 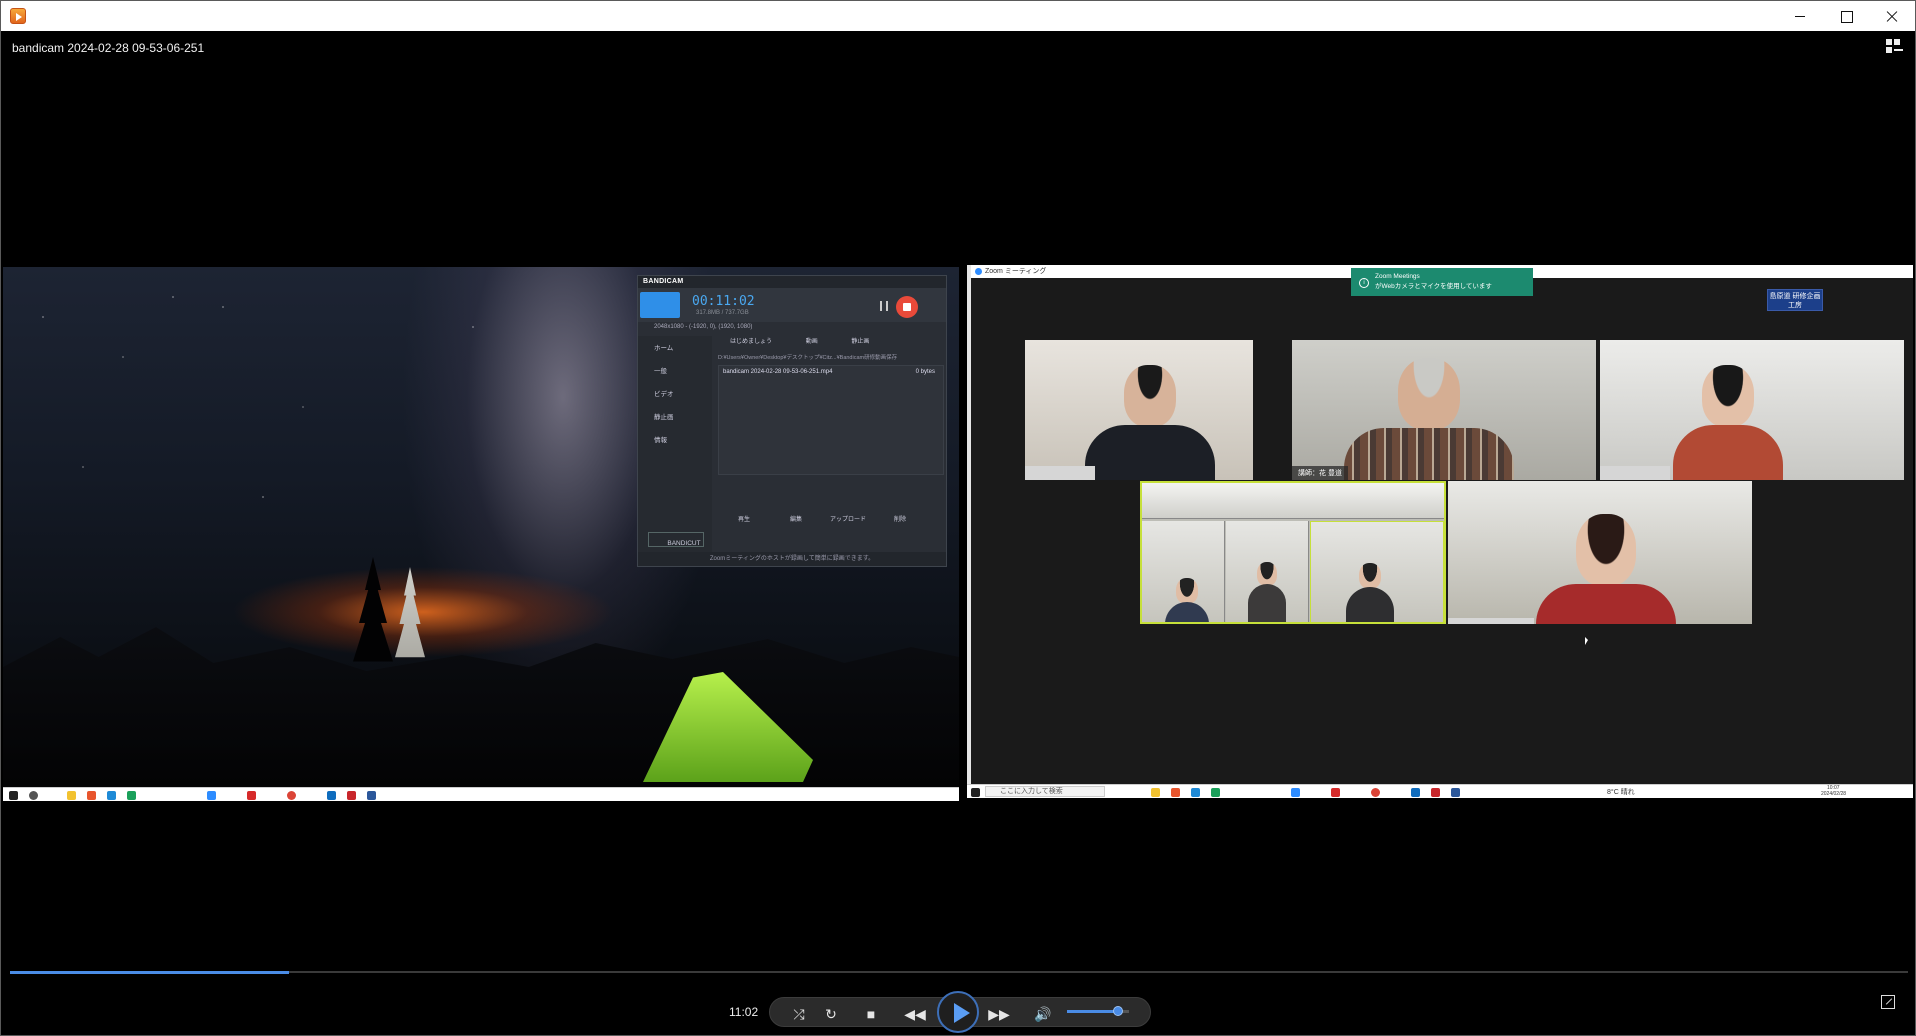 I want to click on volume-icon: 🔊, so click(x=1043, y=1014).